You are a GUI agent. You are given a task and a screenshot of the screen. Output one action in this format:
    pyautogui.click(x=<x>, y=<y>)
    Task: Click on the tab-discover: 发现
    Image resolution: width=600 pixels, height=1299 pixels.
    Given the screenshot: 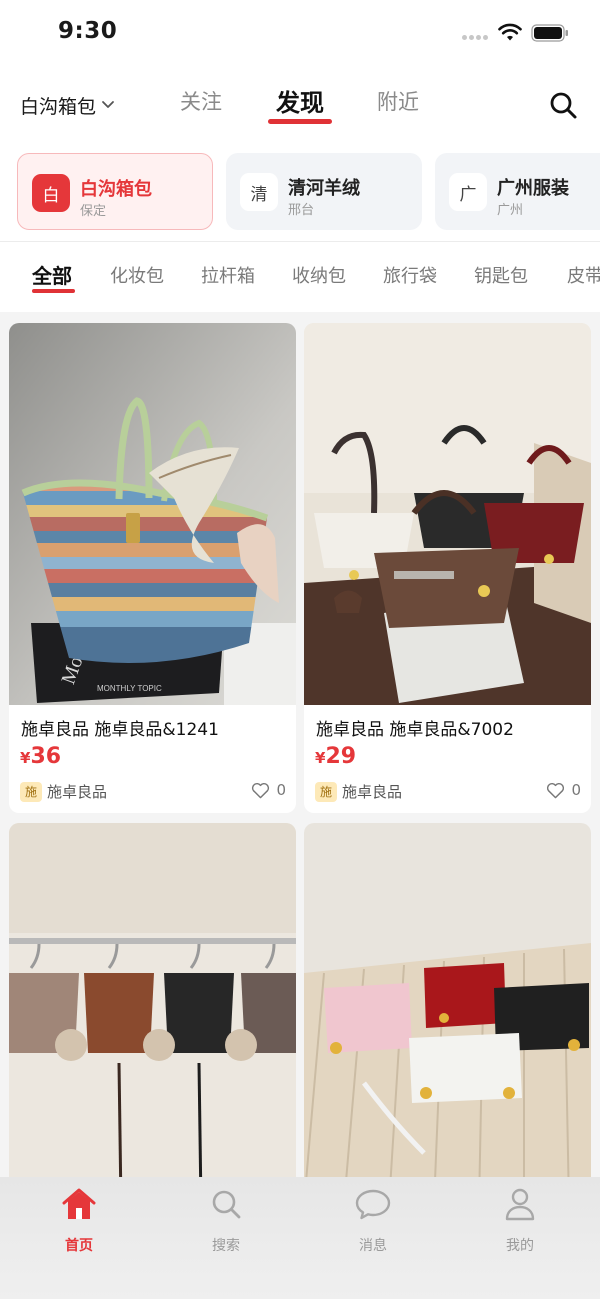 What is the action you would take?
    pyautogui.click(x=300, y=100)
    